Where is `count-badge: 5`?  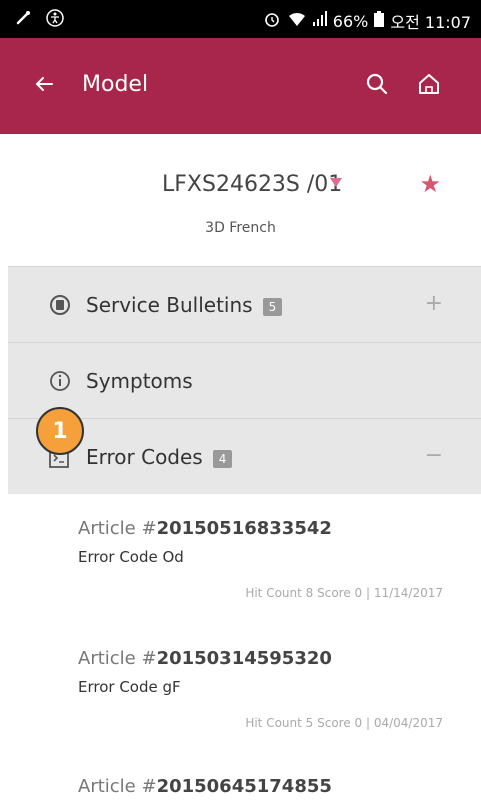 count-badge: 5 is located at coordinates (272, 306).